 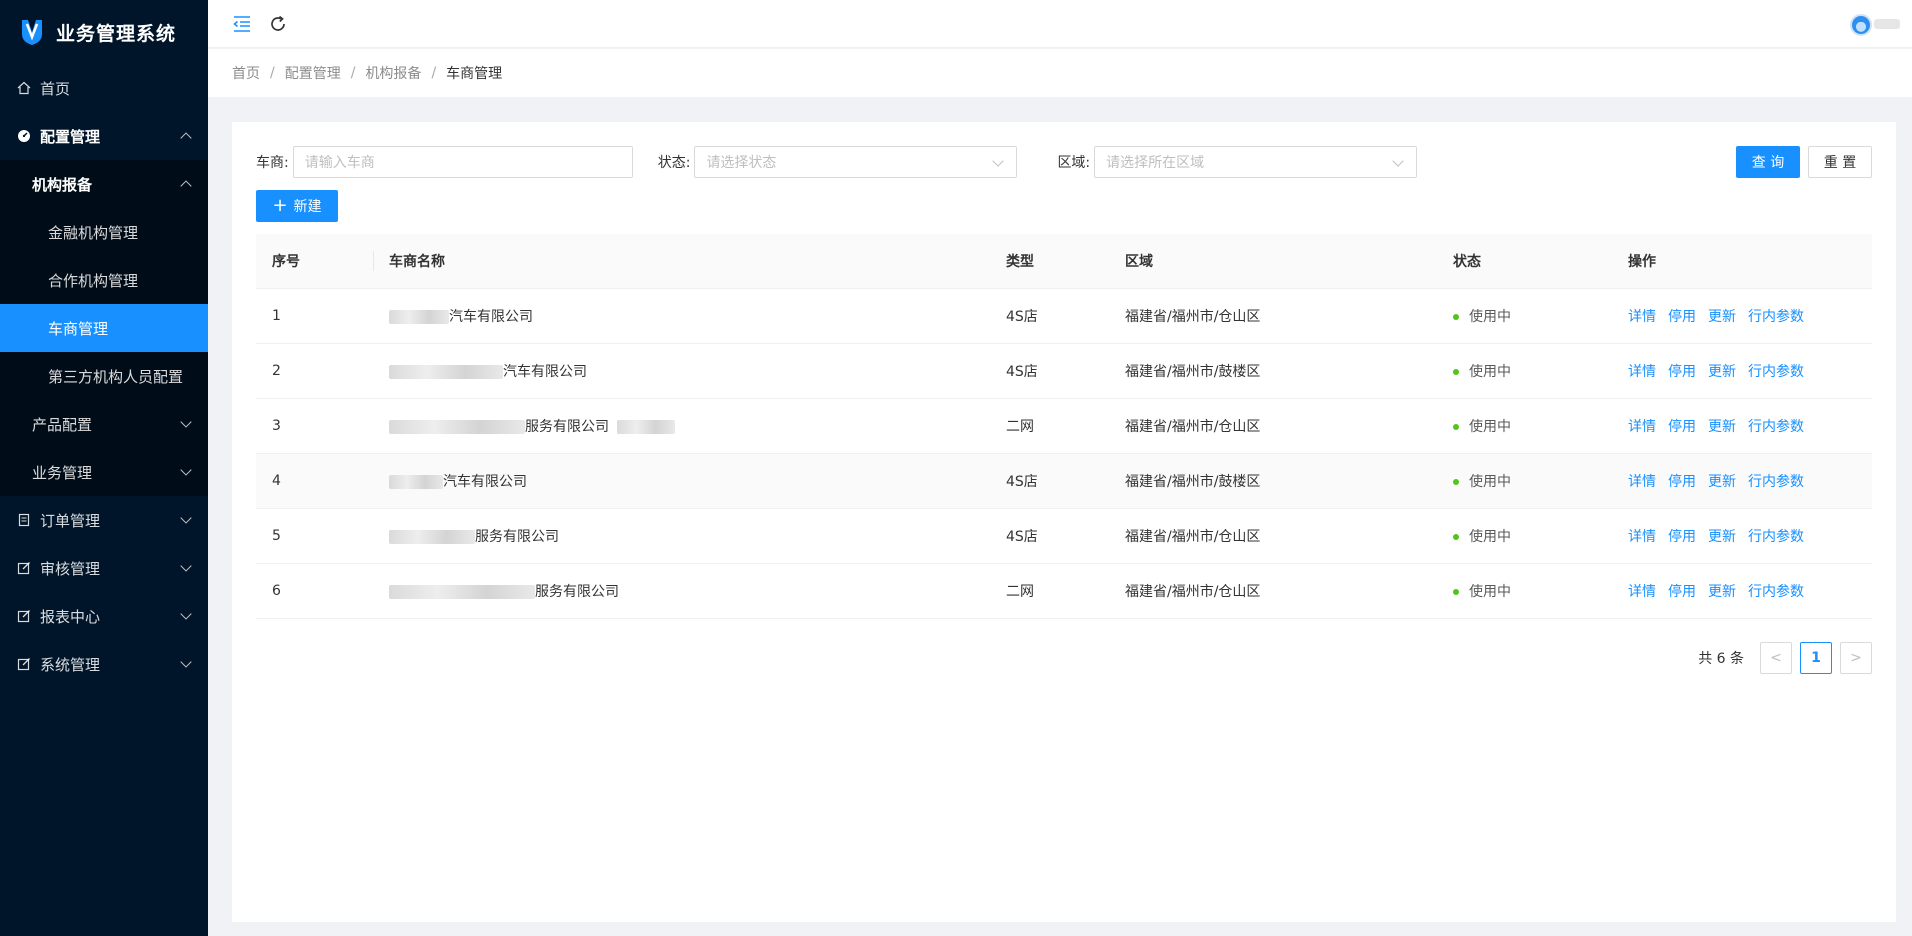 I want to click on home-icon, so click(x=24, y=88).